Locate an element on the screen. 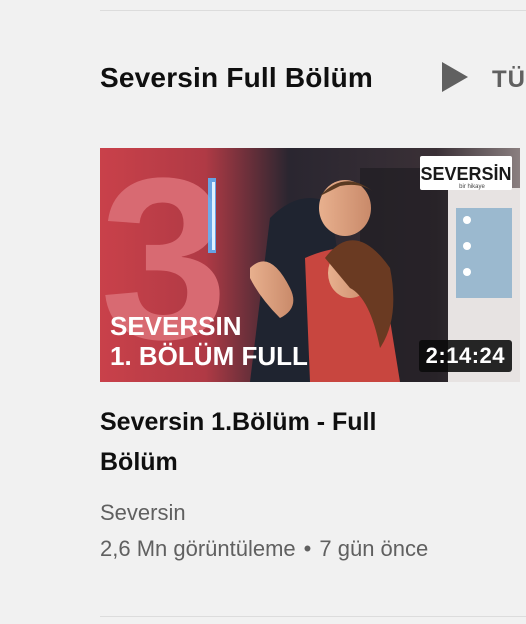 The width and height of the screenshot is (526, 624). overlay-line-2: 1. BÖLÜM FULL is located at coordinates (209, 356).